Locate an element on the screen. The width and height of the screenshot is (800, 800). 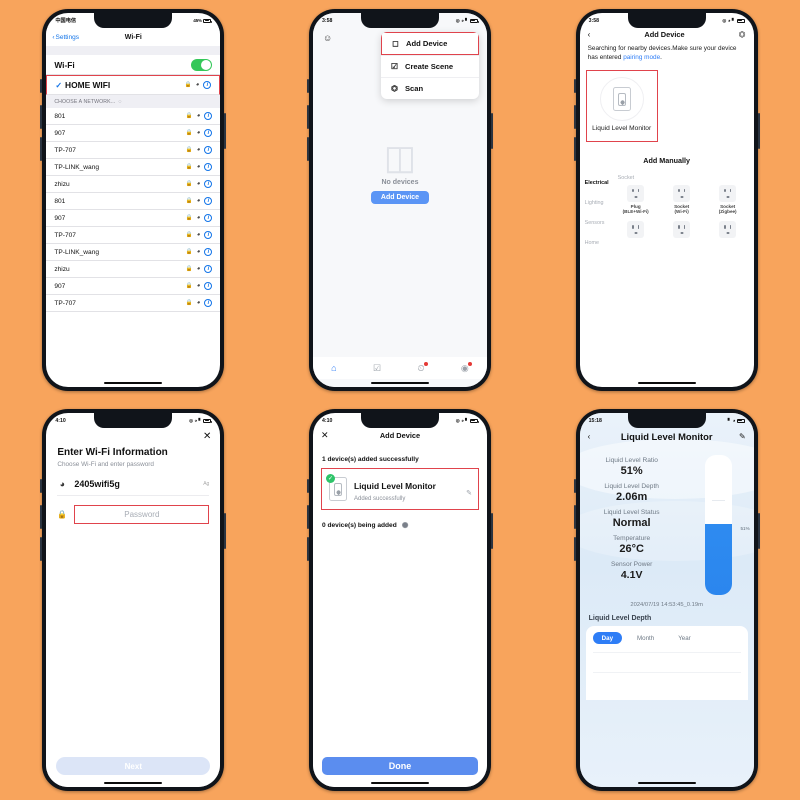
tab-home: ⌂ is located at coordinates (333, 368).